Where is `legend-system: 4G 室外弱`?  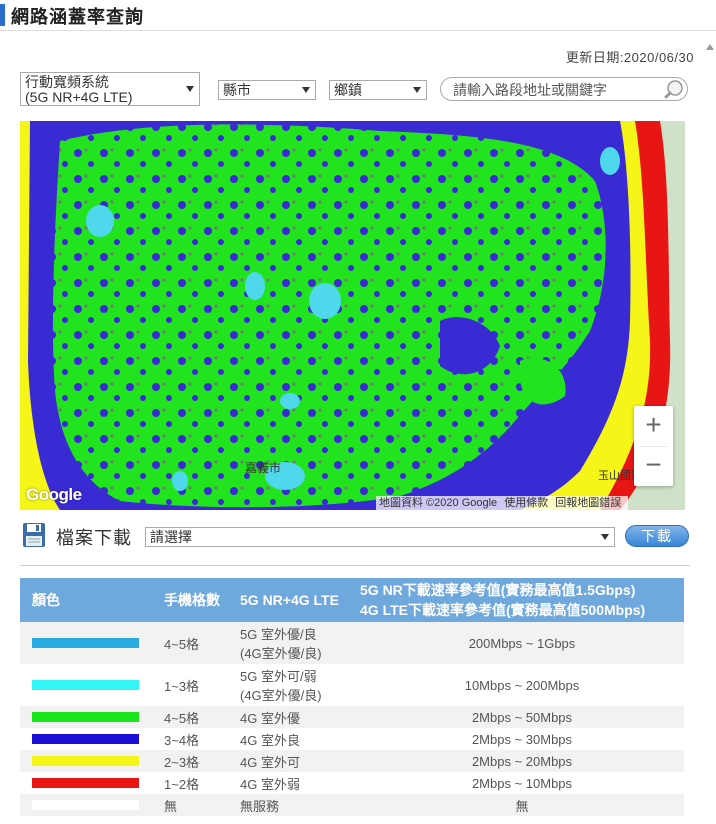 legend-system: 4G 室外弱 is located at coordinates (270, 784).